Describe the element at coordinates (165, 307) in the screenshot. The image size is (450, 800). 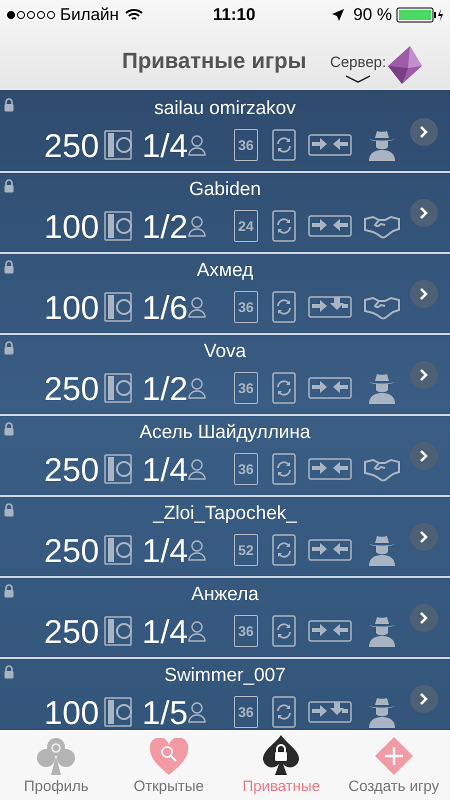
I see `player-count: 1/6` at that location.